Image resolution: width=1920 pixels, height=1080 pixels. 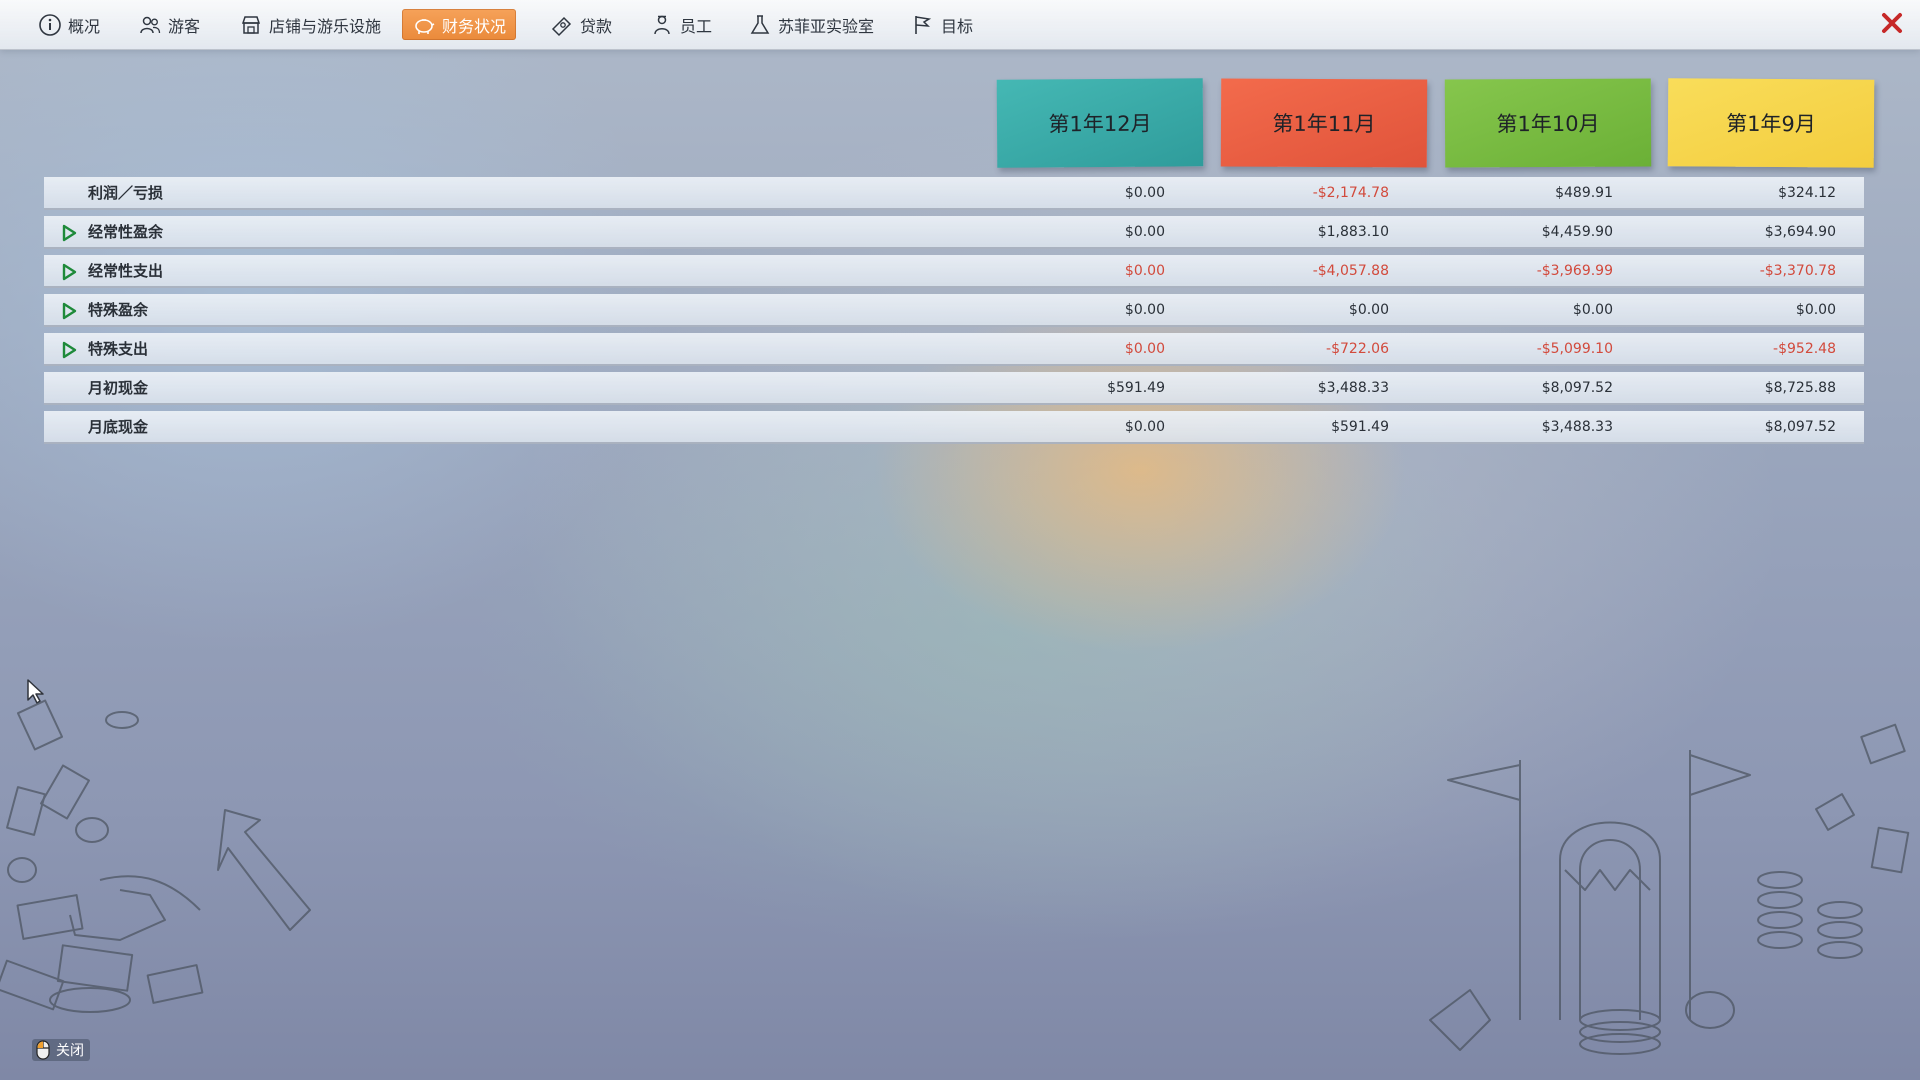 I want to click on row-label: 特殊盈余, so click(x=118, y=310).